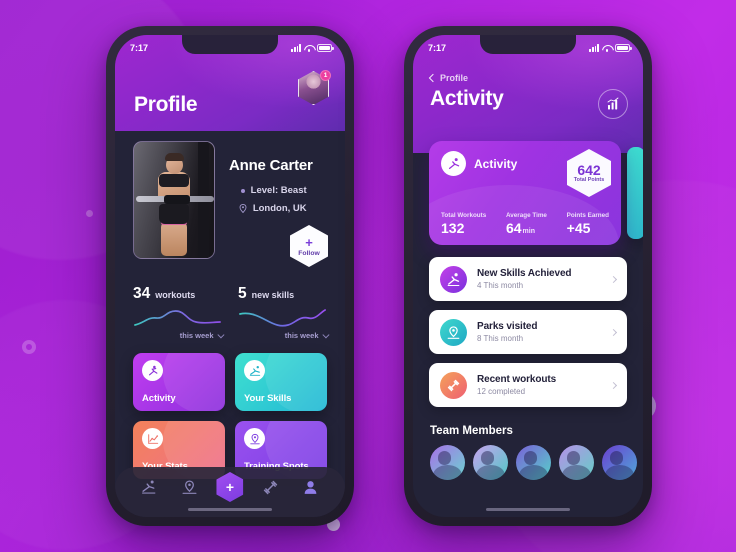 The height and width of the screenshot is (552, 736). What do you see at coordinates (325, 75) in the screenshot?
I see `notification-badge: 1` at bounding box center [325, 75].